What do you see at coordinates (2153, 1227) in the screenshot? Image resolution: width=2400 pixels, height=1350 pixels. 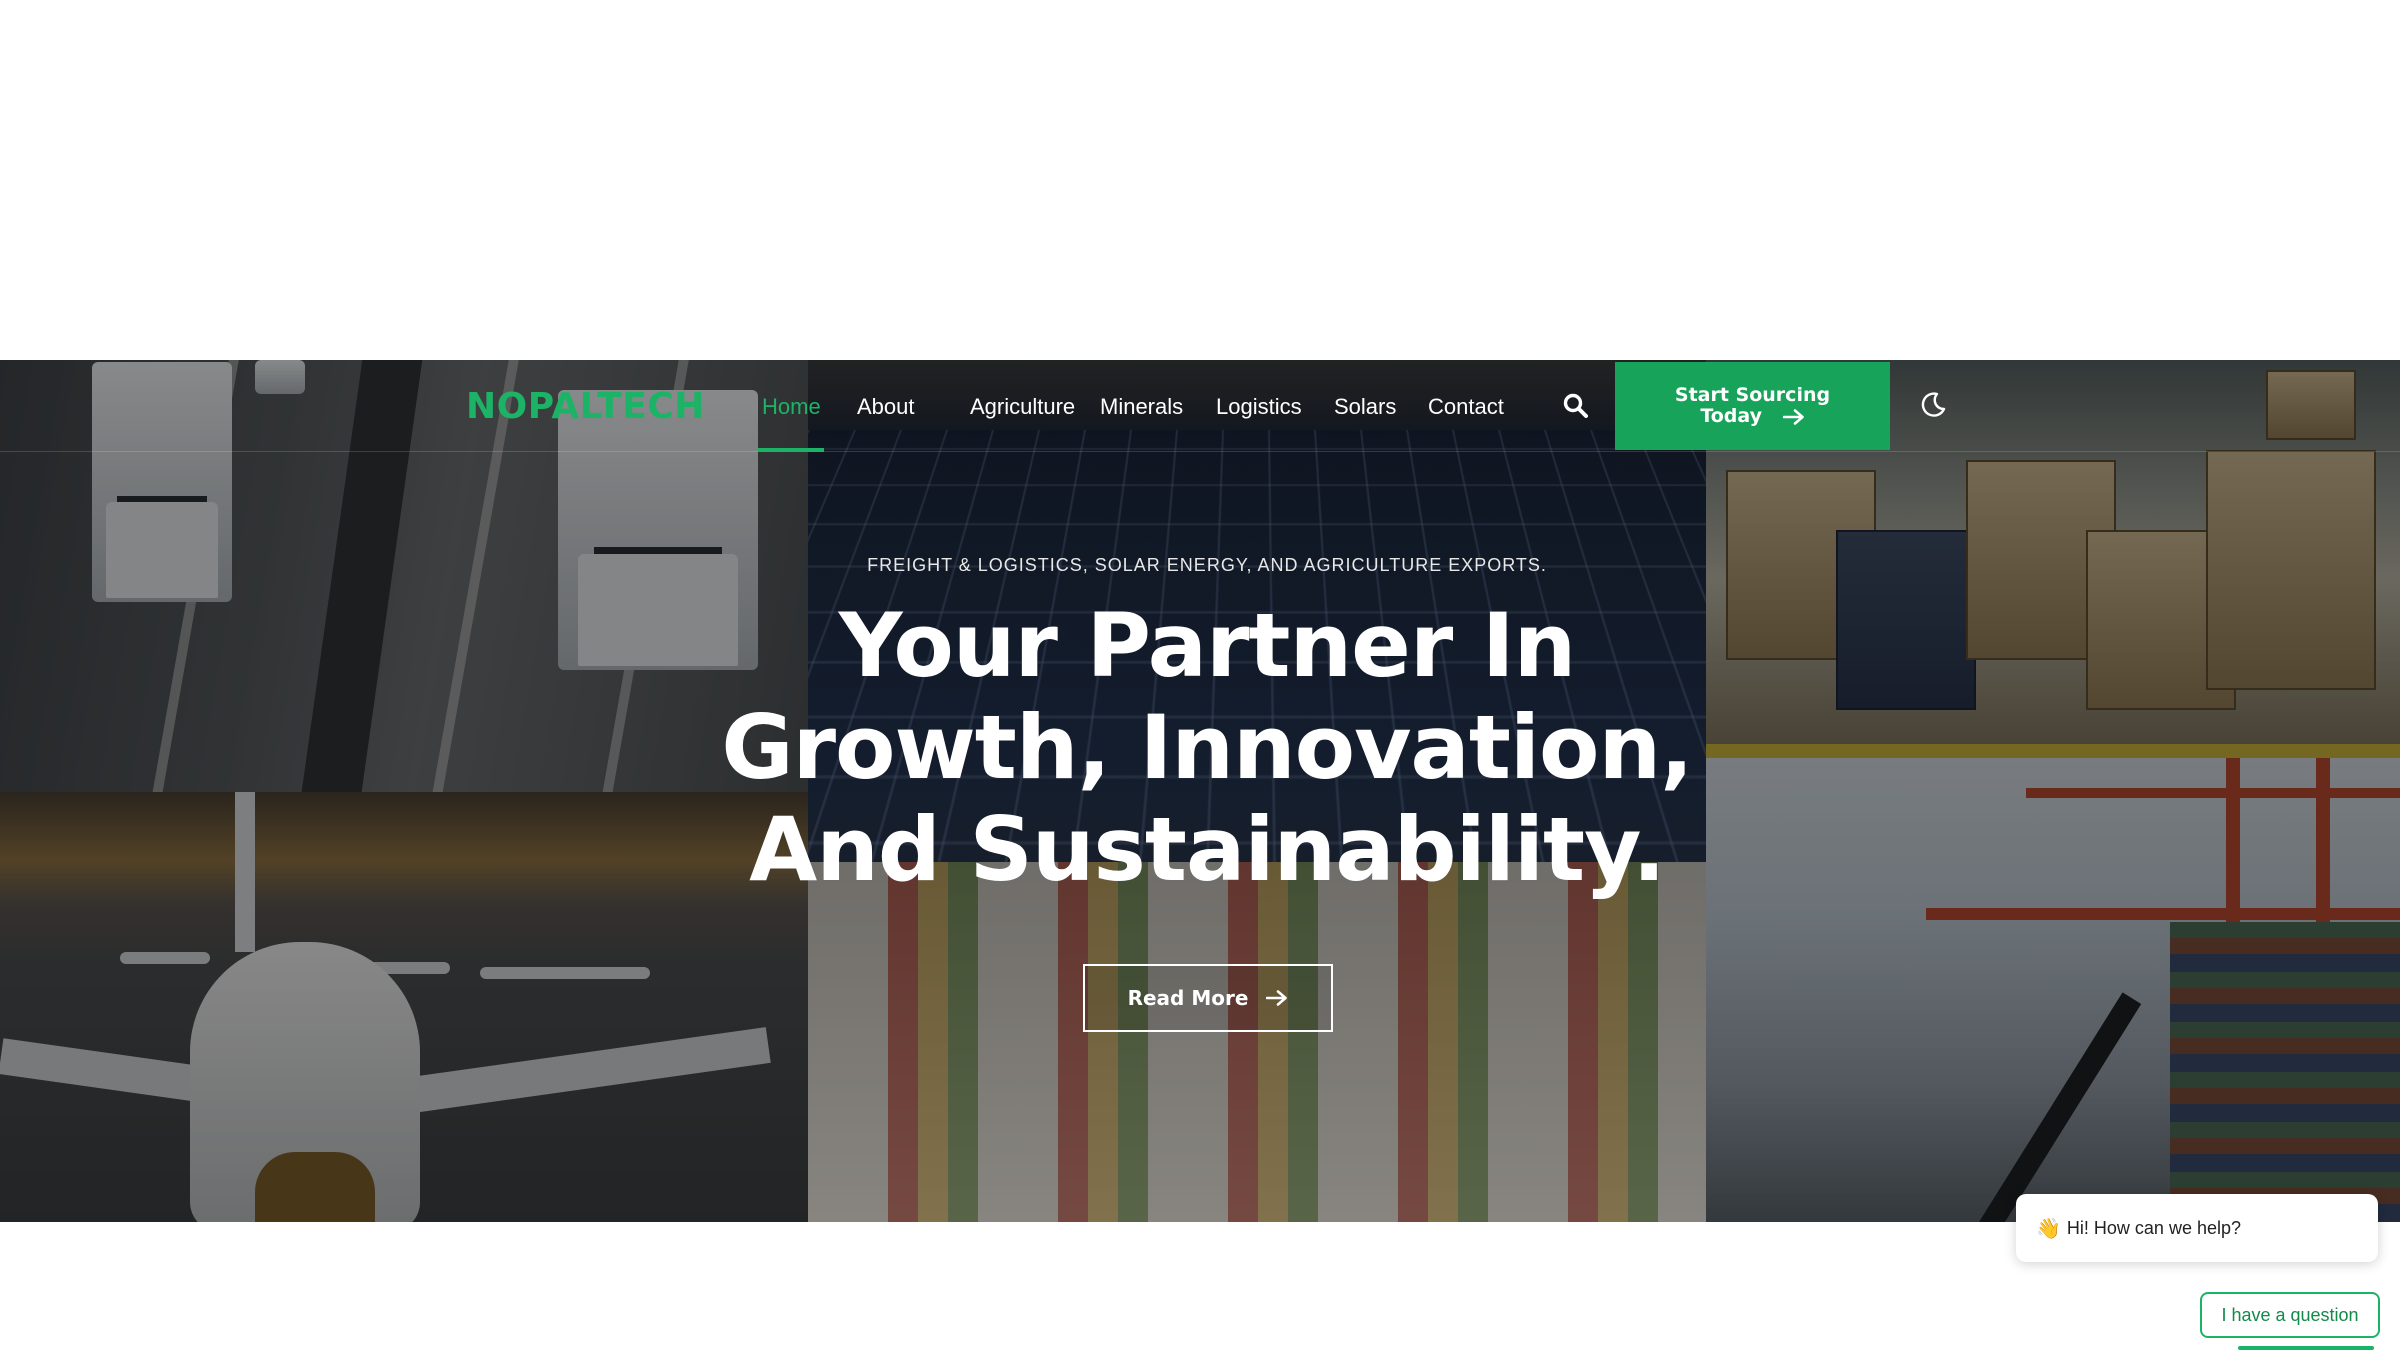 I see `chat-greeting-text: Hi! How can we help?` at bounding box center [2153, 1227].